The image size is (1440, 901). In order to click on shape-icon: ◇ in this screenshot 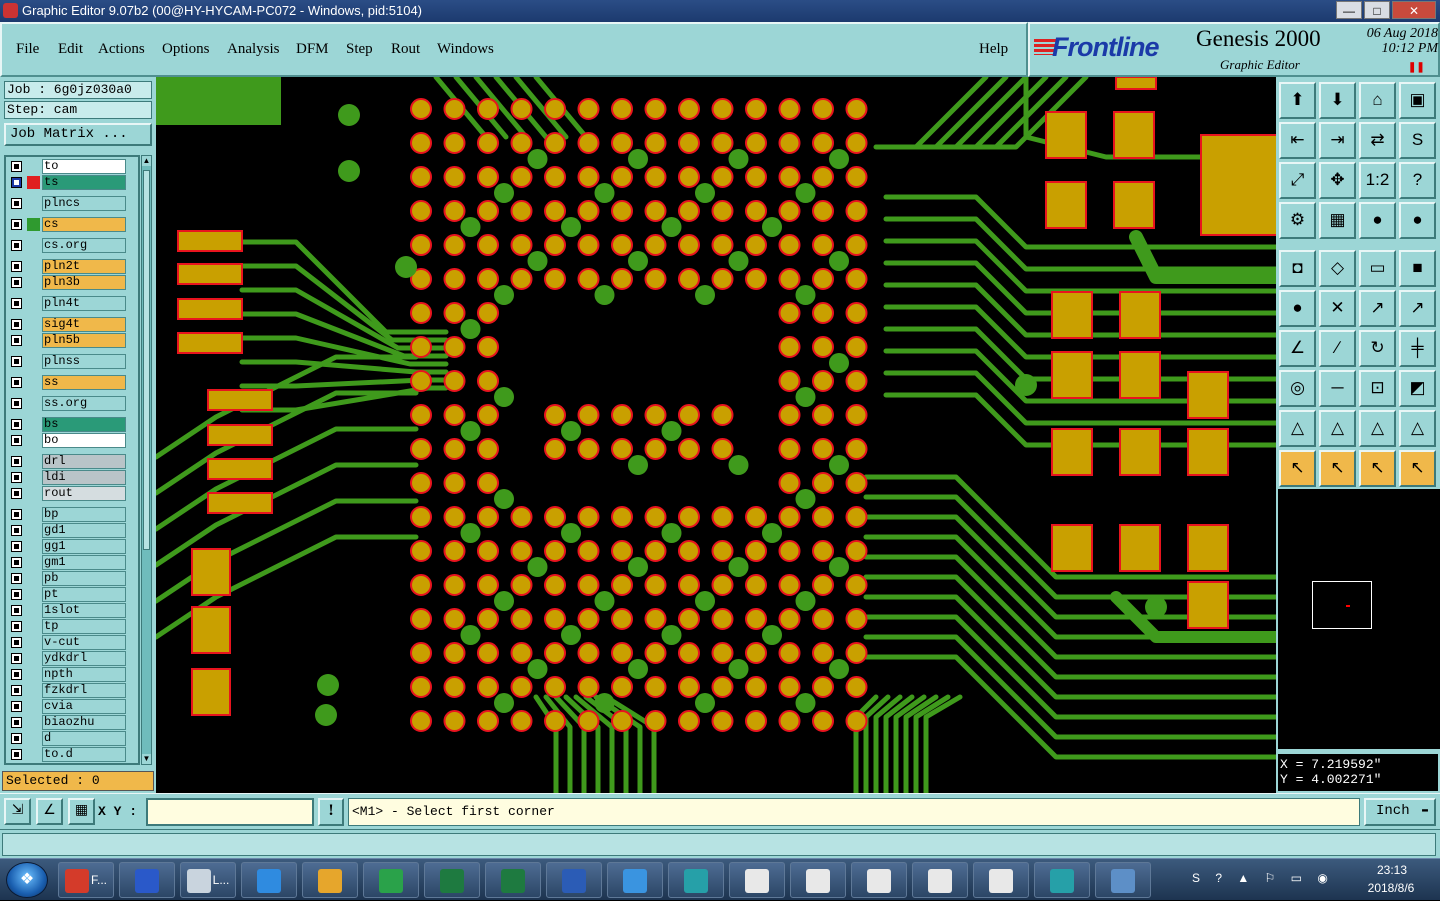, I will do `click(1337, 268)`.